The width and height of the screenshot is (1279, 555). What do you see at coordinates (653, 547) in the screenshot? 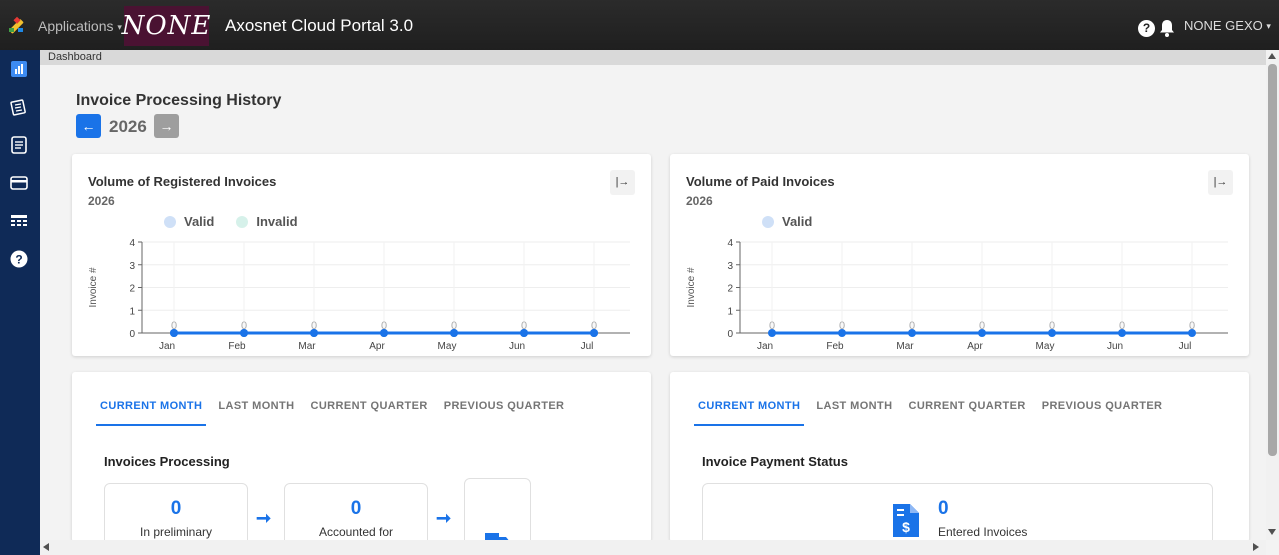
I see `horizontal-scrollbar` at bounding box center [653, 547].